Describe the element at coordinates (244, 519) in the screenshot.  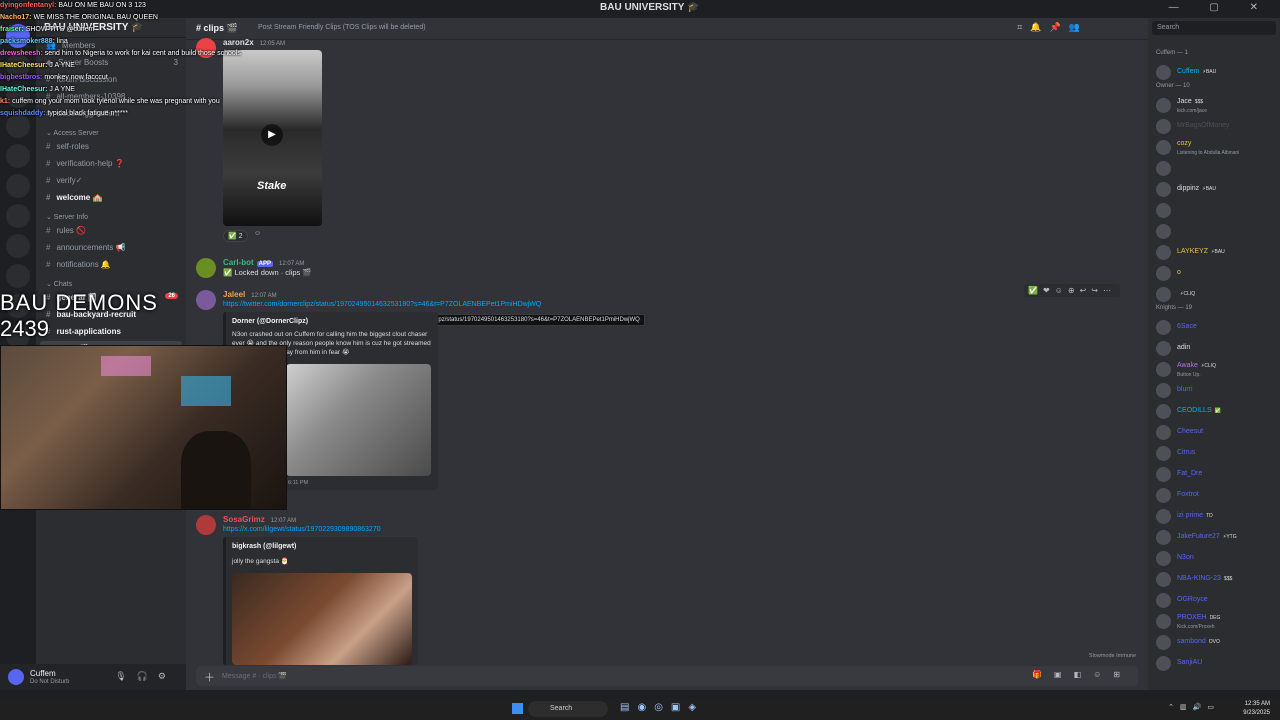
I see `author-name: SosaGrimz` at that location.